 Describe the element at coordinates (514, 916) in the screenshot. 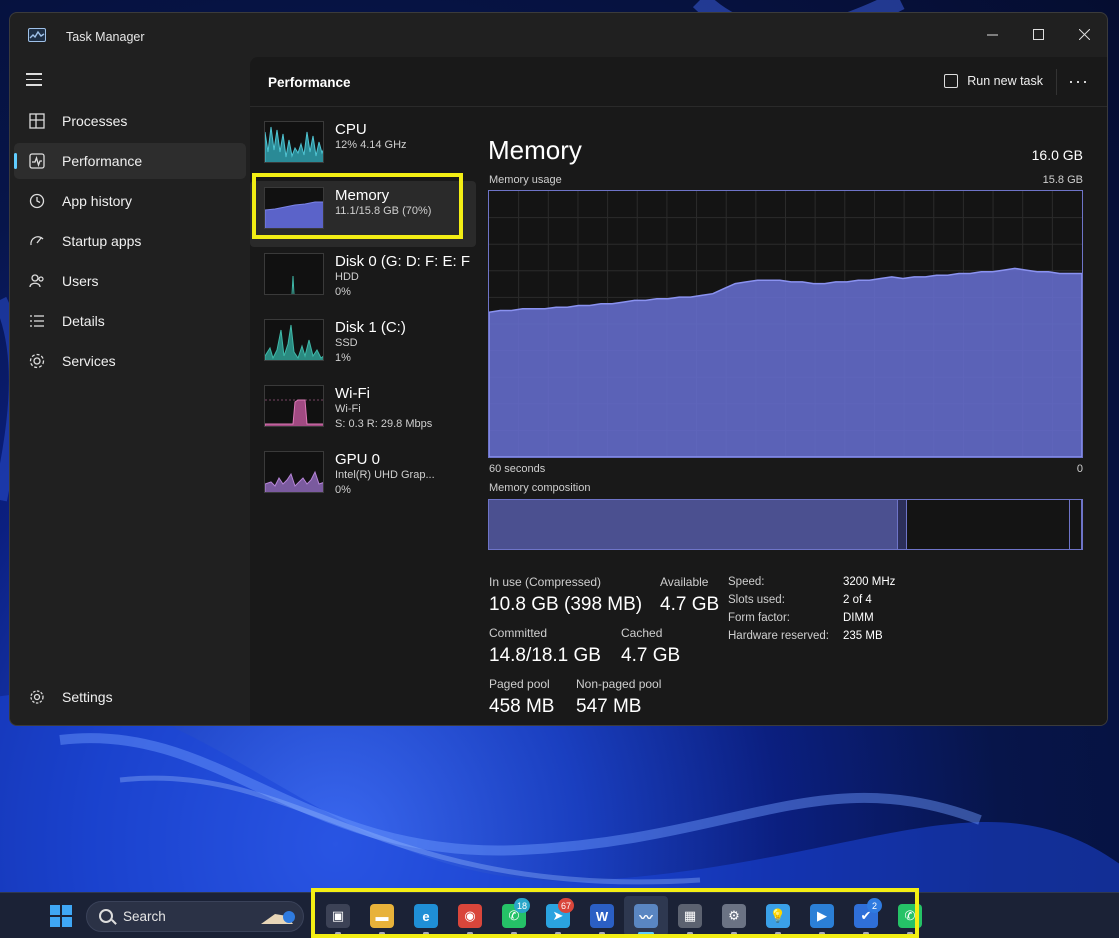

I see `taskbar-app-whatsapp: ✆ 18` at that location.